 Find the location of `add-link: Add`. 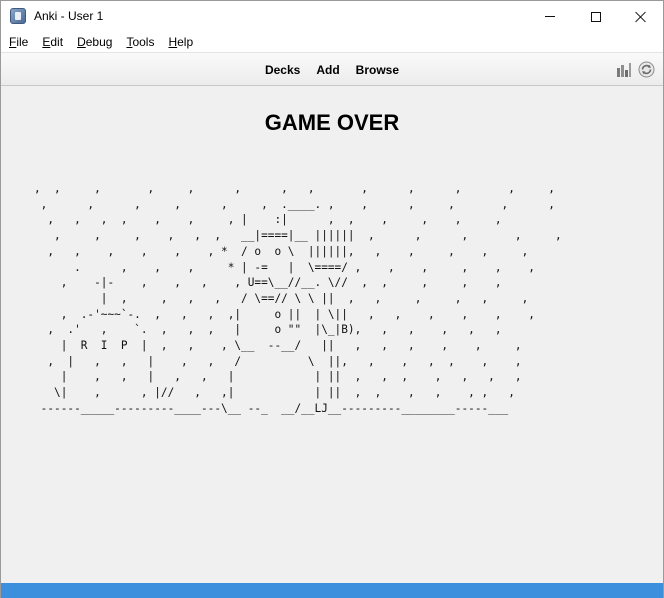

add-link: Add is located at coordinates (327, 70).